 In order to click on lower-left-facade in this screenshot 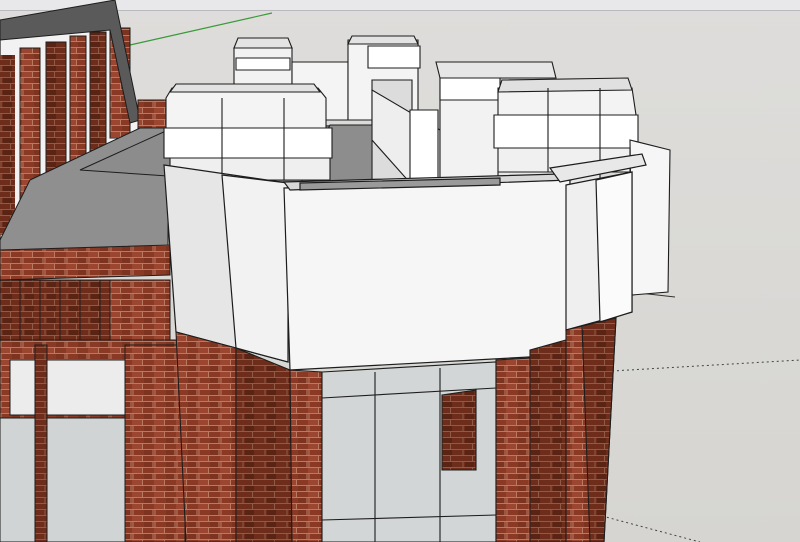, I will do `click(100, 440)`.